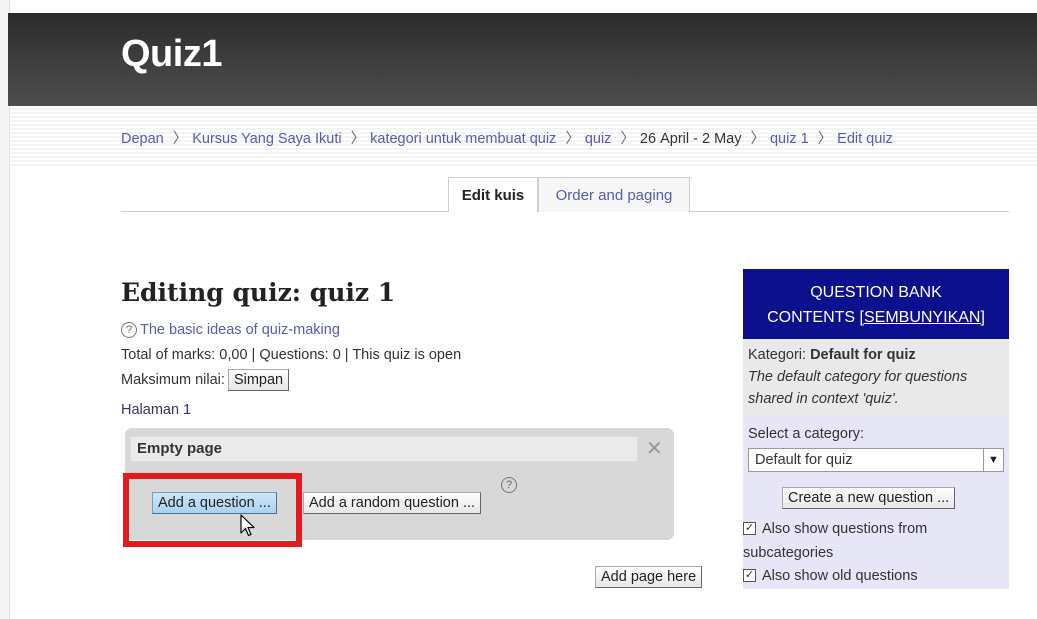 The height and width of the screenshot is (619, 1037). Describe the element at coordinates (258, 380) in the screenshot. I see `save-button: Simpan` at that location.